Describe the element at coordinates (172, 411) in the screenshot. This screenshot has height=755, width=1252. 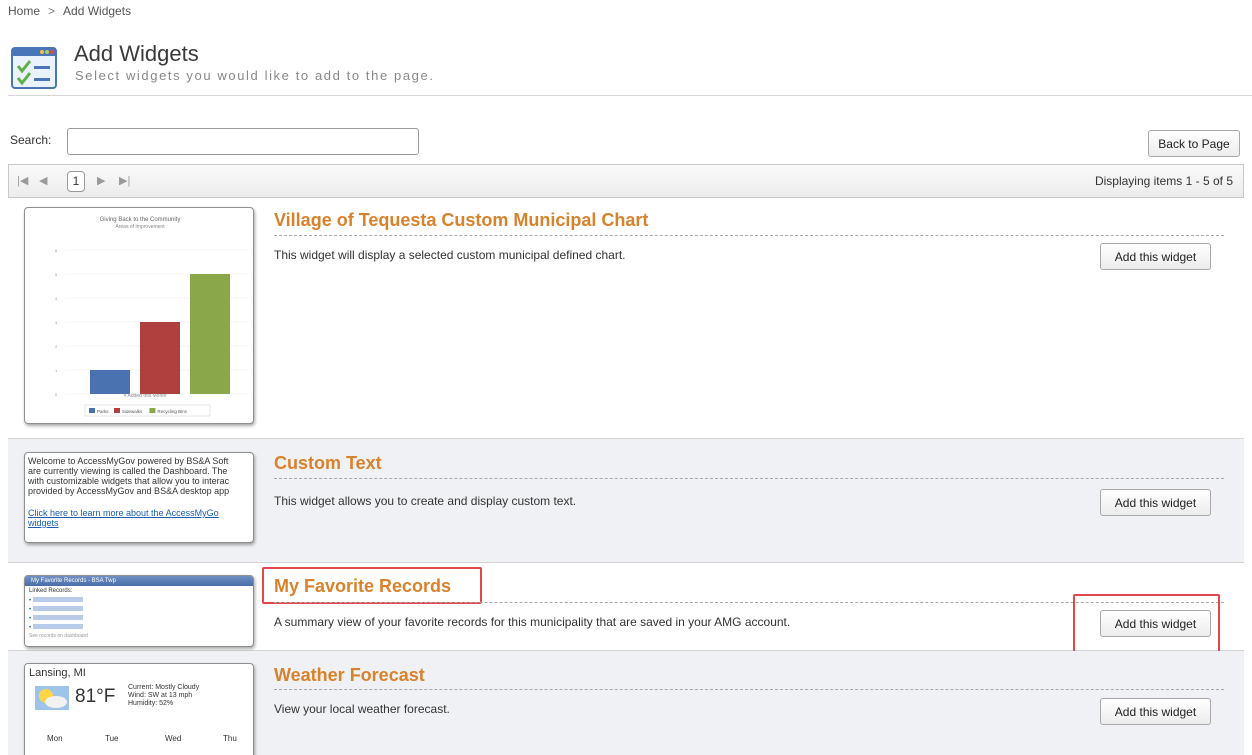
I see `chart-thumb-legend-label: Recycling Bins` at that location.